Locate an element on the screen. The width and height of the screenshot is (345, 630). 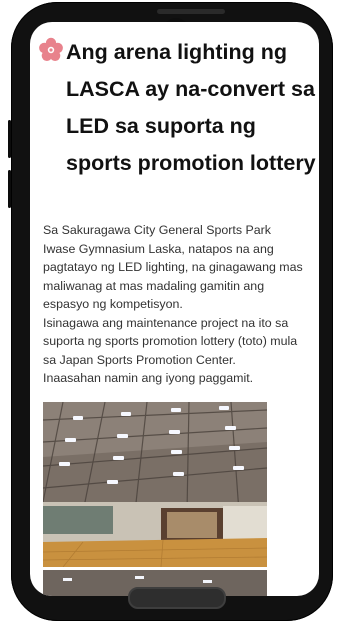
cherry-blossom-icon is located at coordinates (51, 49).